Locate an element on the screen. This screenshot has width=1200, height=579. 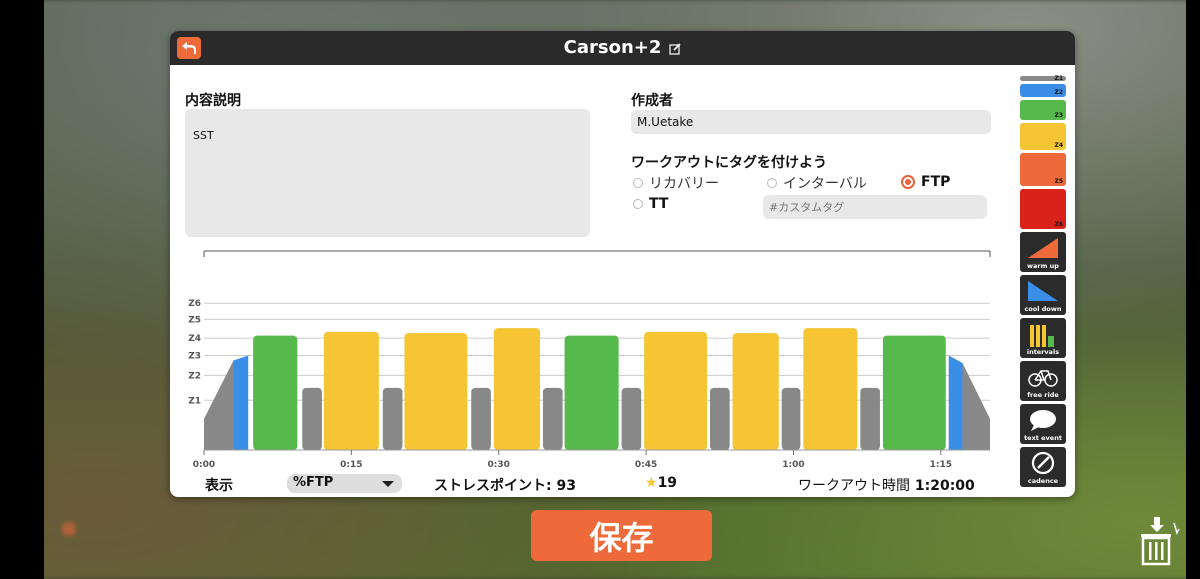
zone-tick-label: Z5 is located at coordinates (194, 320).